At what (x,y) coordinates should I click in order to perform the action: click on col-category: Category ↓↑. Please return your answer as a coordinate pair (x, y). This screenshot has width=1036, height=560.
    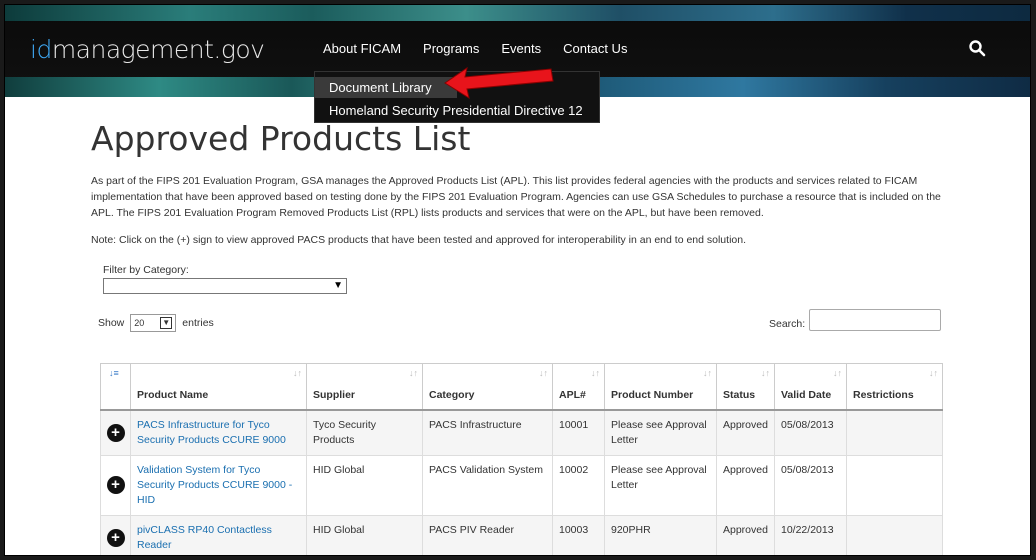
    Looking at the image, I should click on (487, 387).